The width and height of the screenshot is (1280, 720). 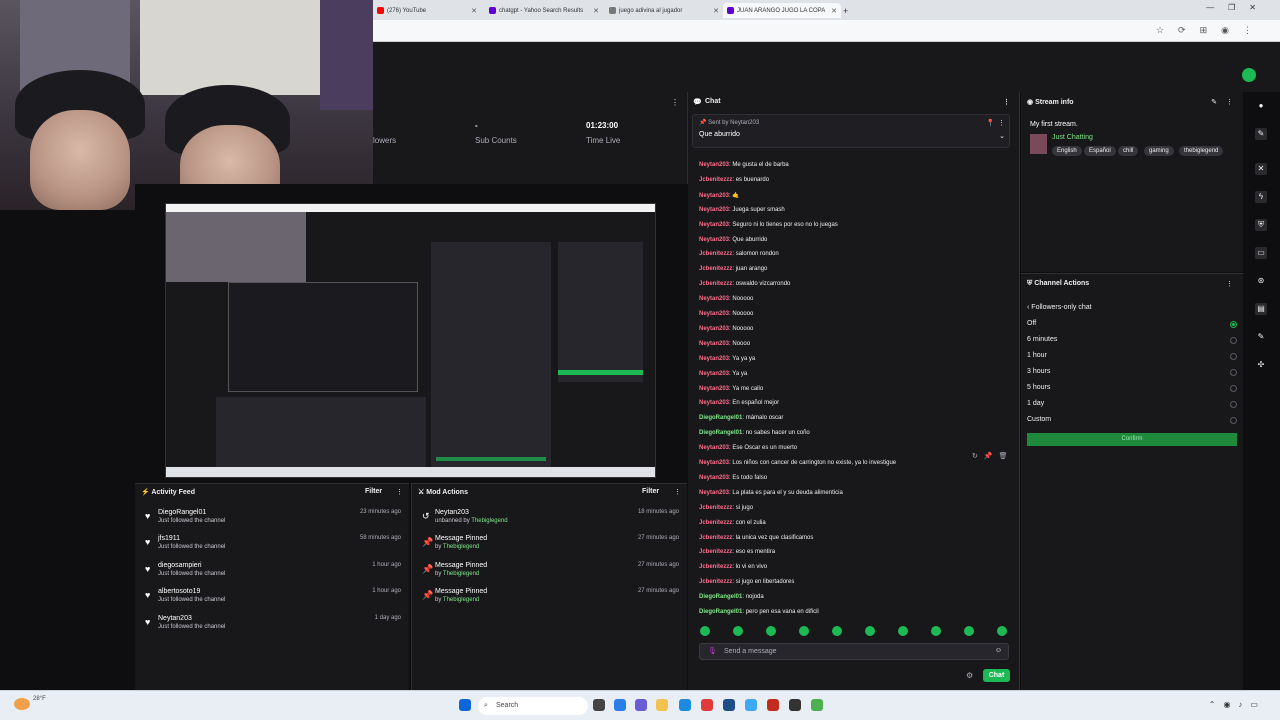 I want to click on chevron-down-icon: ⌄, so click(x=1002, y=136).